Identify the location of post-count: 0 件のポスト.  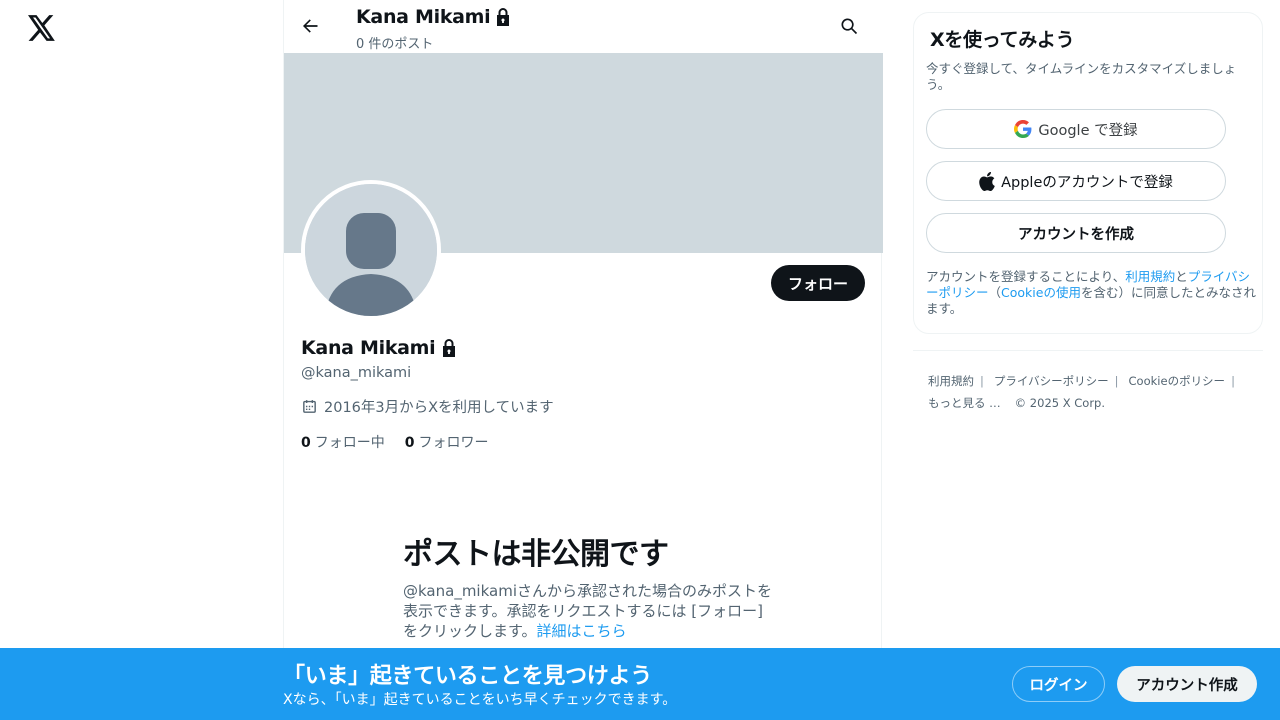
(395, 44).